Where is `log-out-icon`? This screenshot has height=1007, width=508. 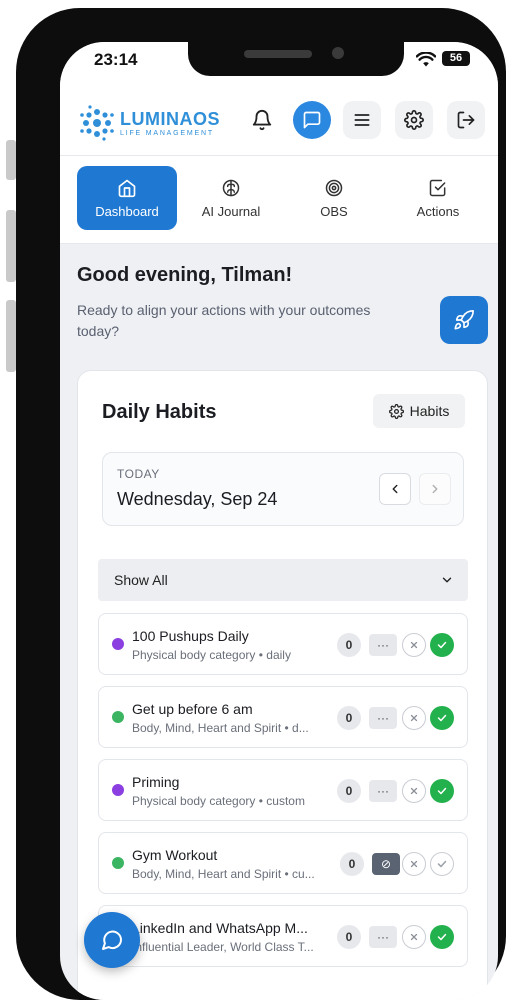 log-out-icon is located at coordinates (466, 120).